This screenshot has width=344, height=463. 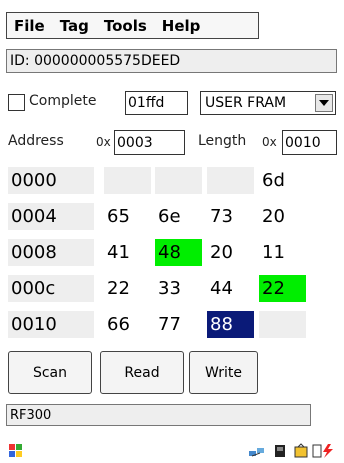 What do you see at coordinates (309, 142) in the screenshot?
I see `length-input: 0010` at bounding box center [309, 142].